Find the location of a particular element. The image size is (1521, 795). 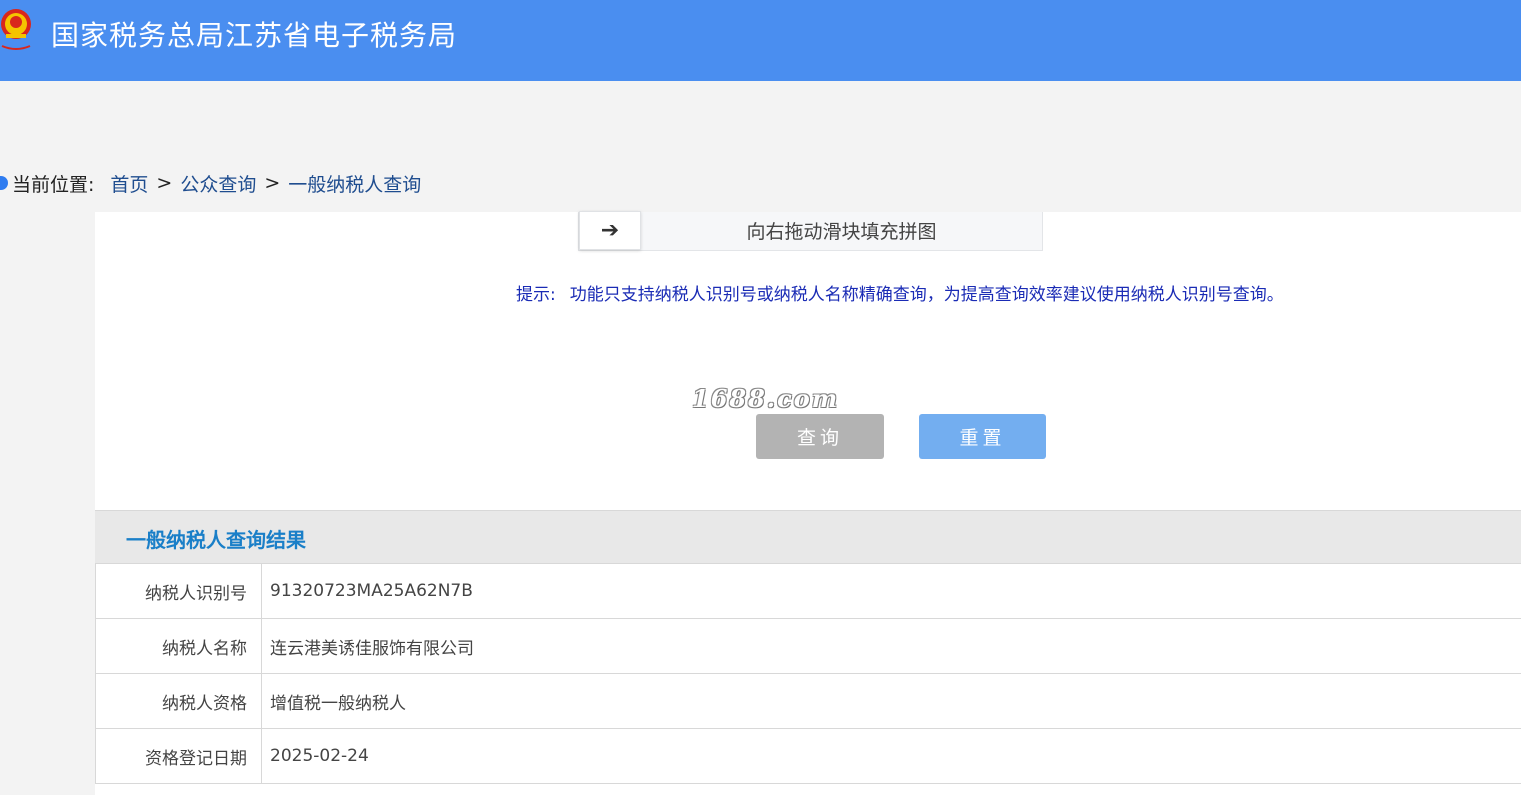

breadcrumb: 当前位置: 首页 > 公众查询 > 一般纳税人查询 is located at coordinates (210, 183).